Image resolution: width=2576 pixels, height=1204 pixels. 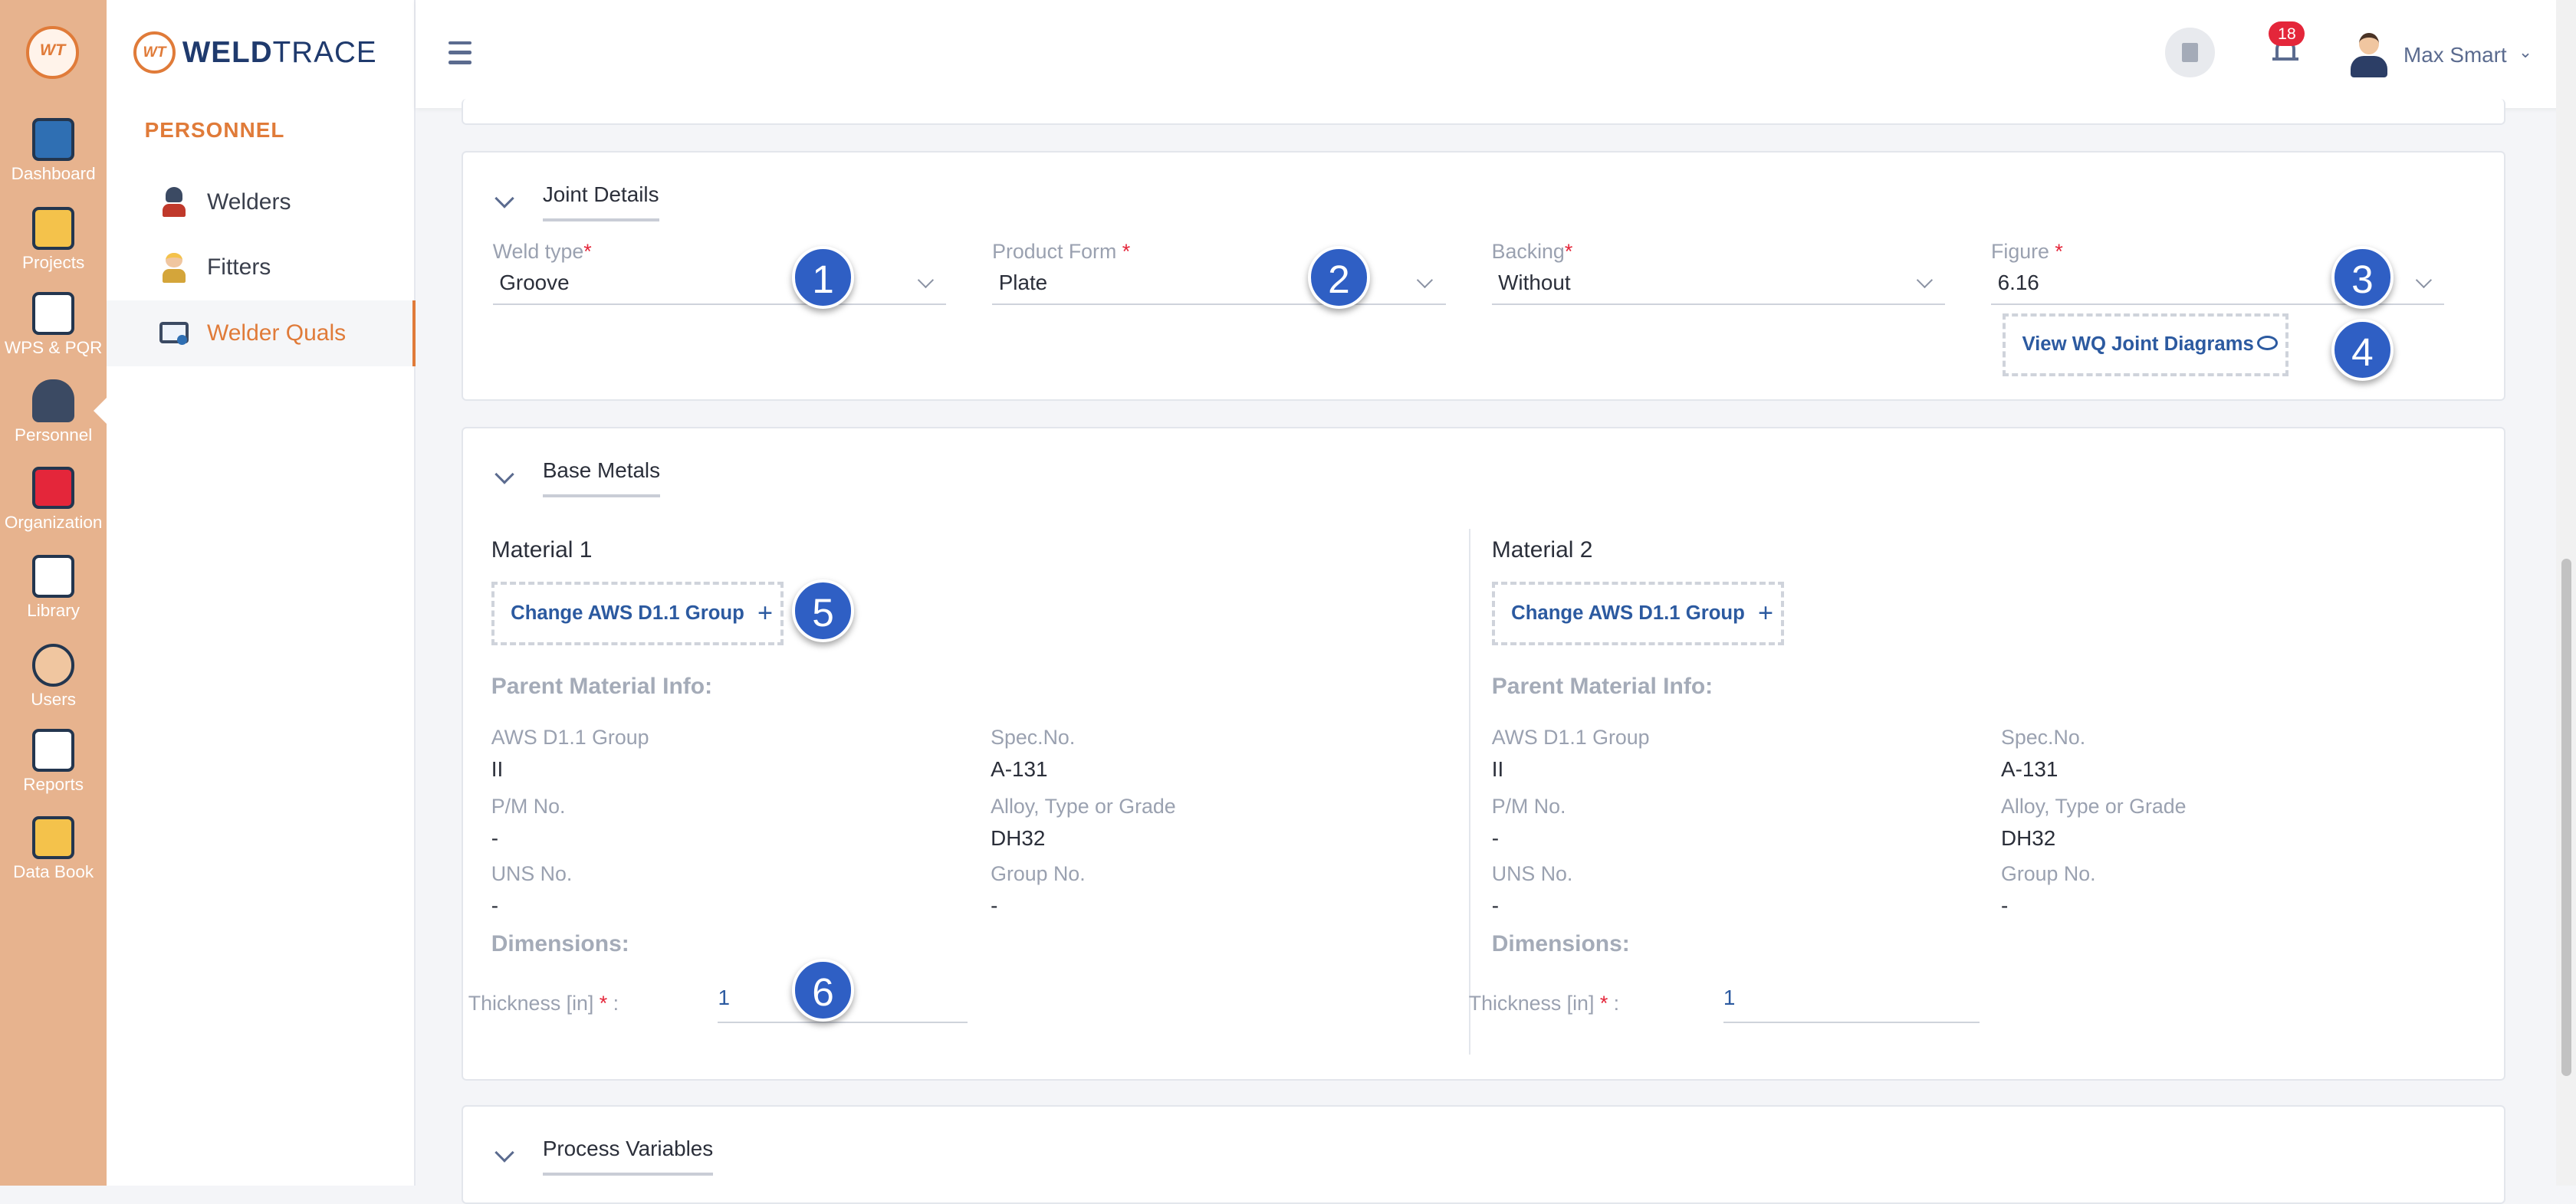 What do you see at coordinates (174, 267) in the screenshot?
I see `fitter-icon` at bounding box center [174, 267].